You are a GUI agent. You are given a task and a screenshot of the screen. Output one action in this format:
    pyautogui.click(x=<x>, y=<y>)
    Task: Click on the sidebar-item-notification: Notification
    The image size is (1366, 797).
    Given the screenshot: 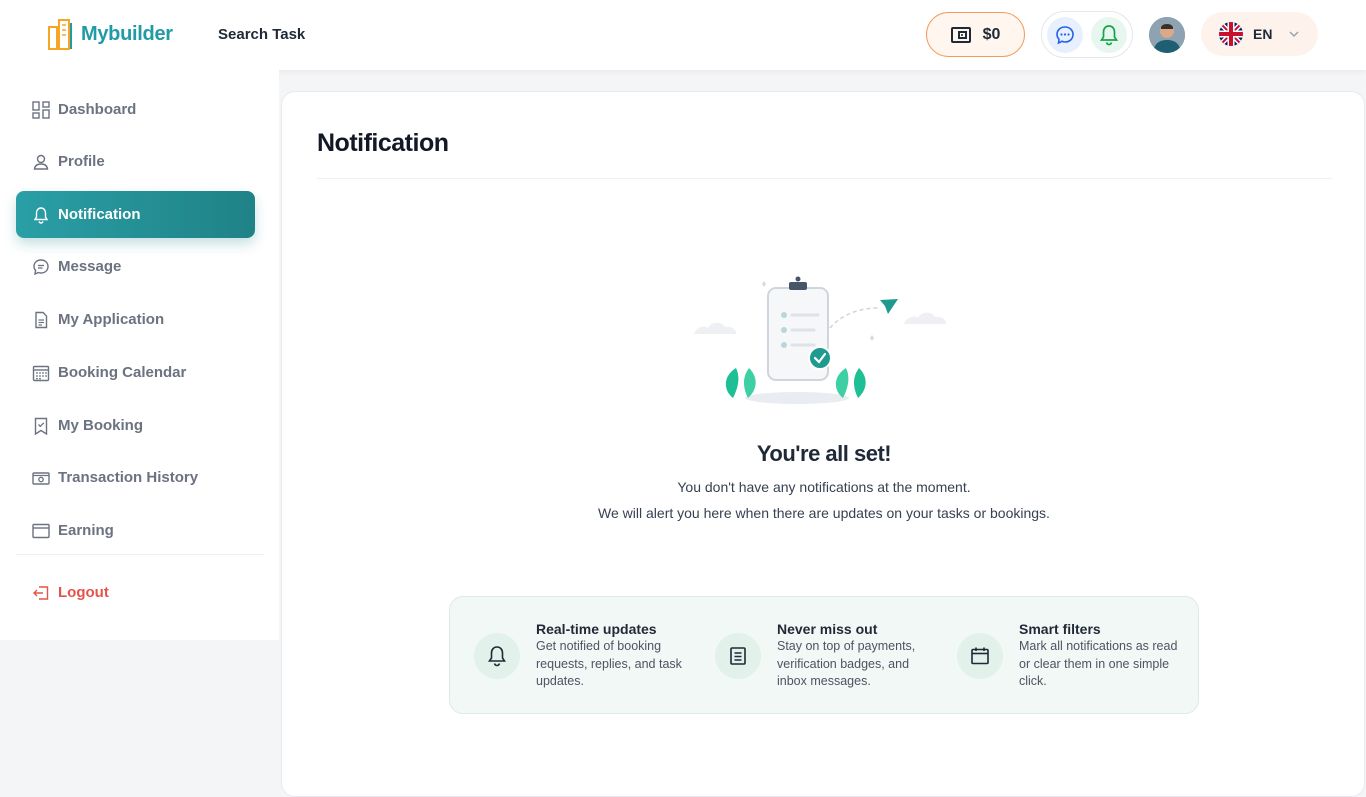 What is the action you would take?
    pyautogui.click(x=135, y=214)
    